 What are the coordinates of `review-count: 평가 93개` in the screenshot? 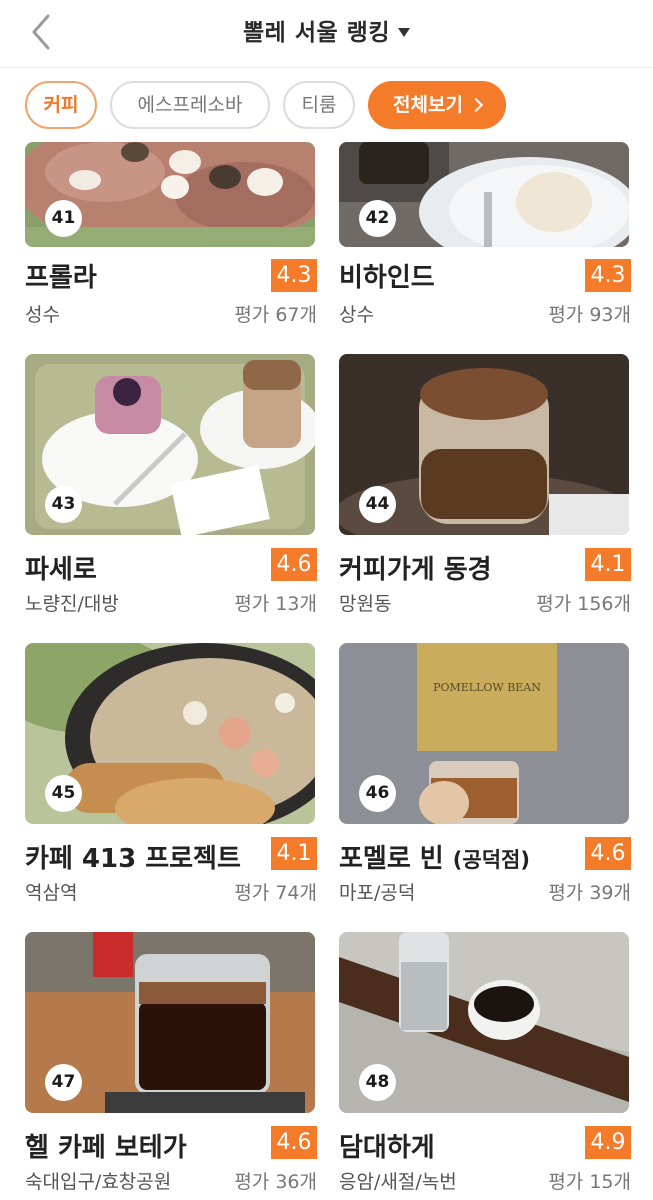 It's located at (589, 315).